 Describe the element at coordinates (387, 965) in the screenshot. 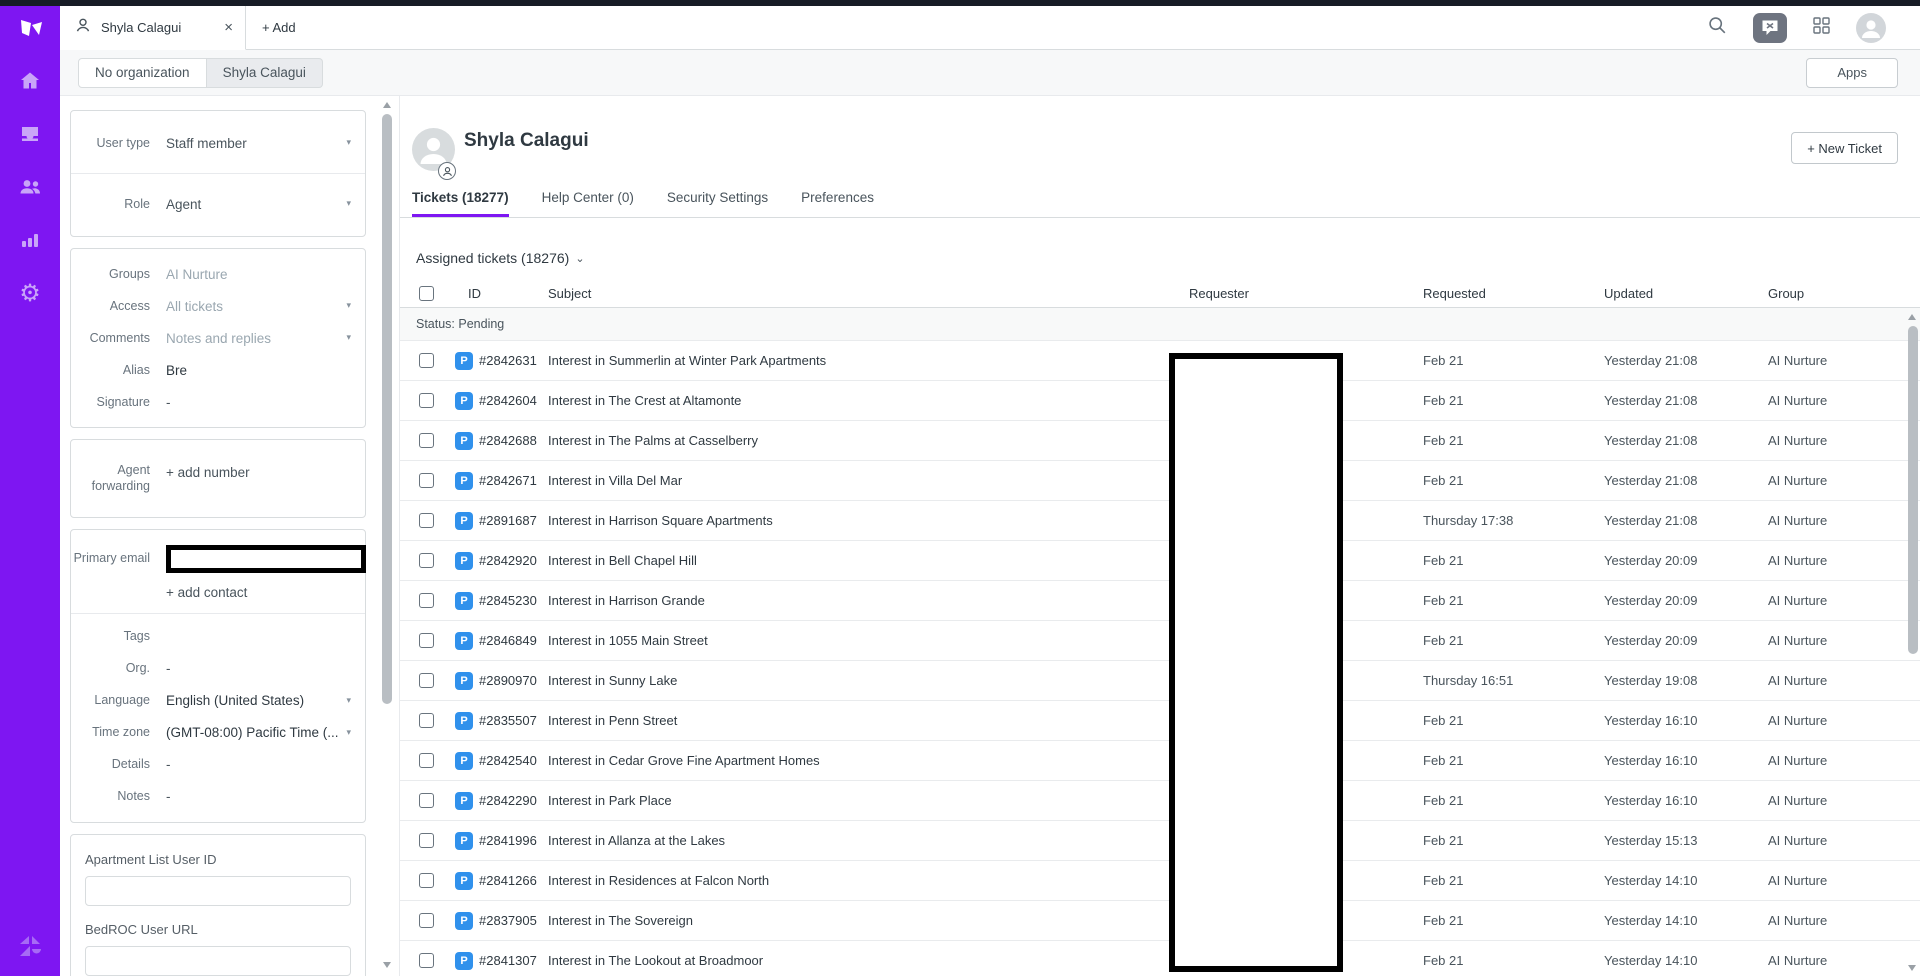

I see `scroll-down-arrow` at that location.